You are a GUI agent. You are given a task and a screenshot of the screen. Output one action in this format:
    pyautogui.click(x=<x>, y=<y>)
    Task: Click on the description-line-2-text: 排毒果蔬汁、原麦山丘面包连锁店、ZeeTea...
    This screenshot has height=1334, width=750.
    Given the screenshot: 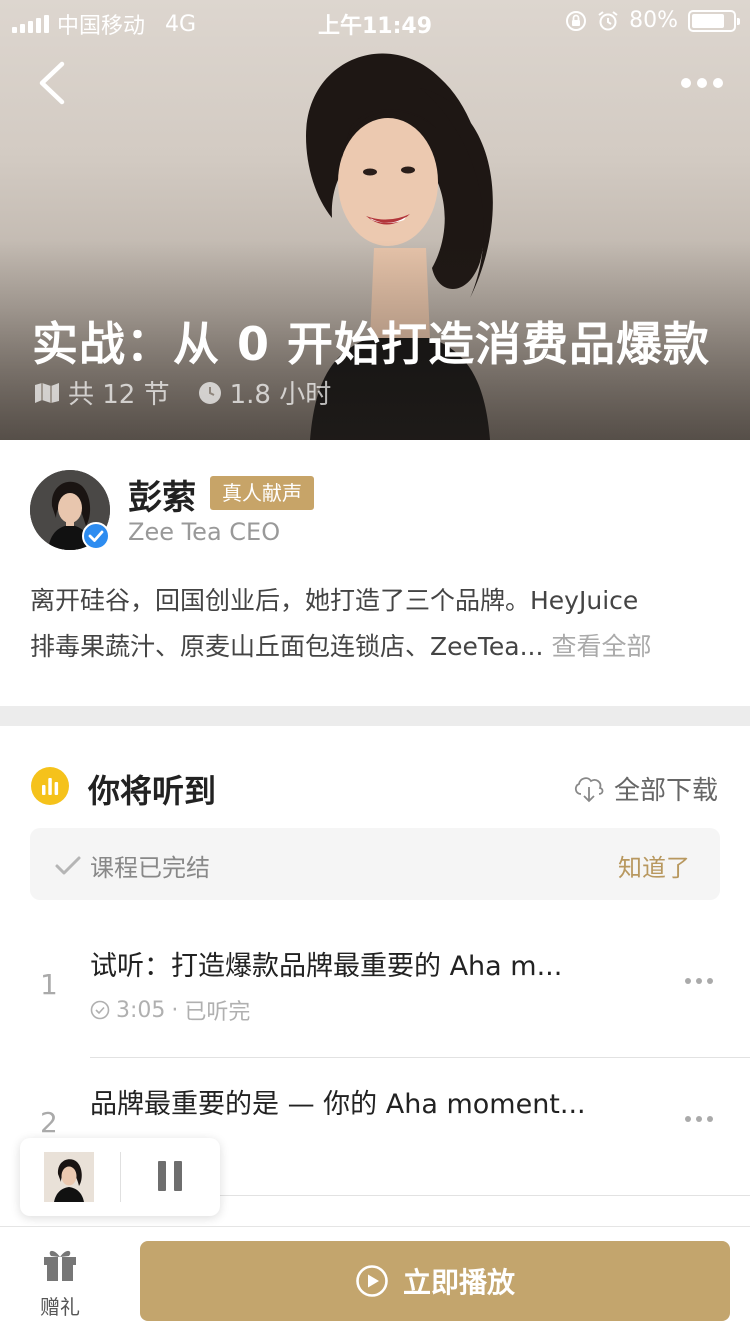 What is the action you would take?
    pyautogui.click(x=287, y=646)
    